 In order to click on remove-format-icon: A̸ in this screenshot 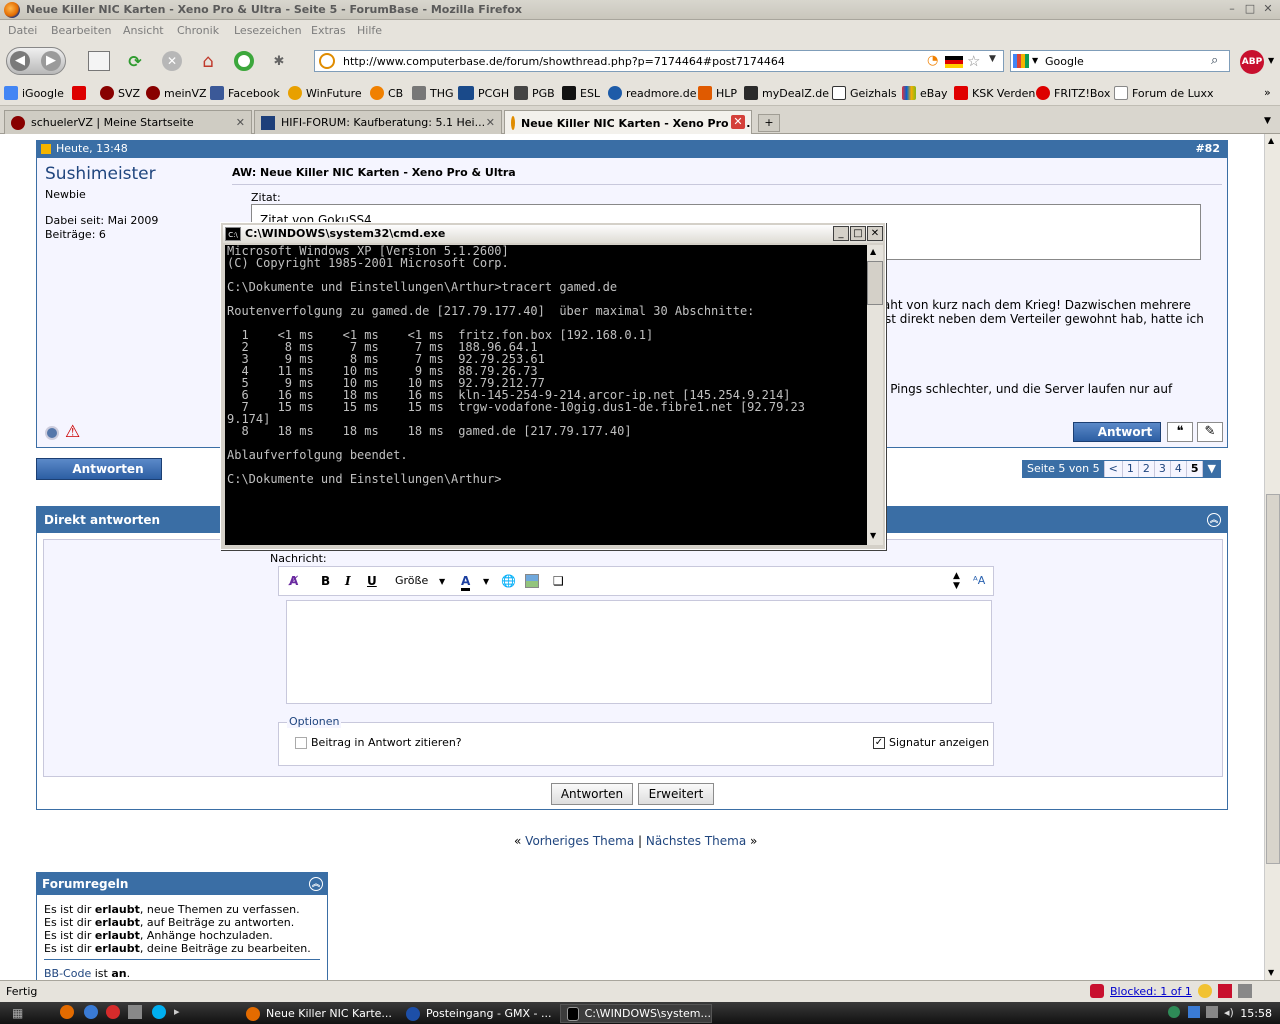, I will do `click(293, 581)`.